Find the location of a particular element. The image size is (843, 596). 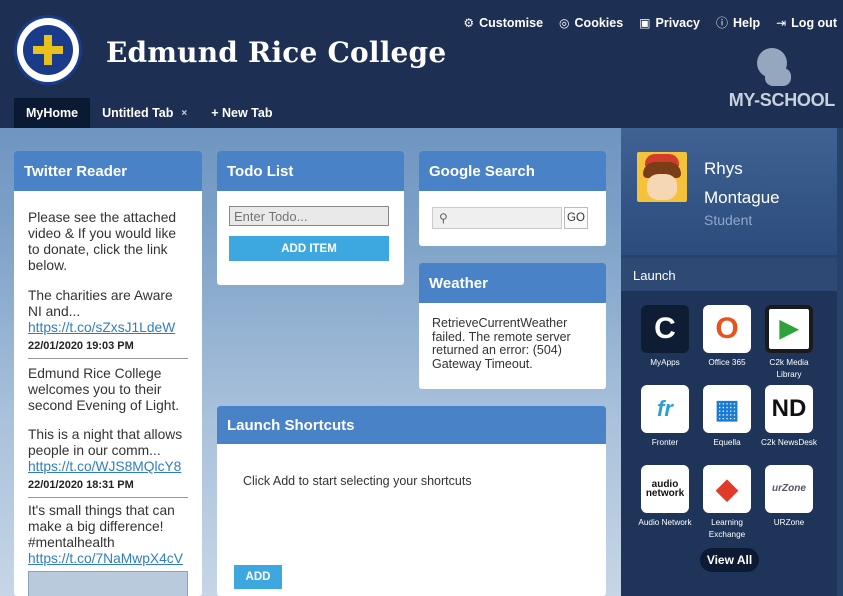

help-link: ⓘ Help is located at coordinates (738, 22).